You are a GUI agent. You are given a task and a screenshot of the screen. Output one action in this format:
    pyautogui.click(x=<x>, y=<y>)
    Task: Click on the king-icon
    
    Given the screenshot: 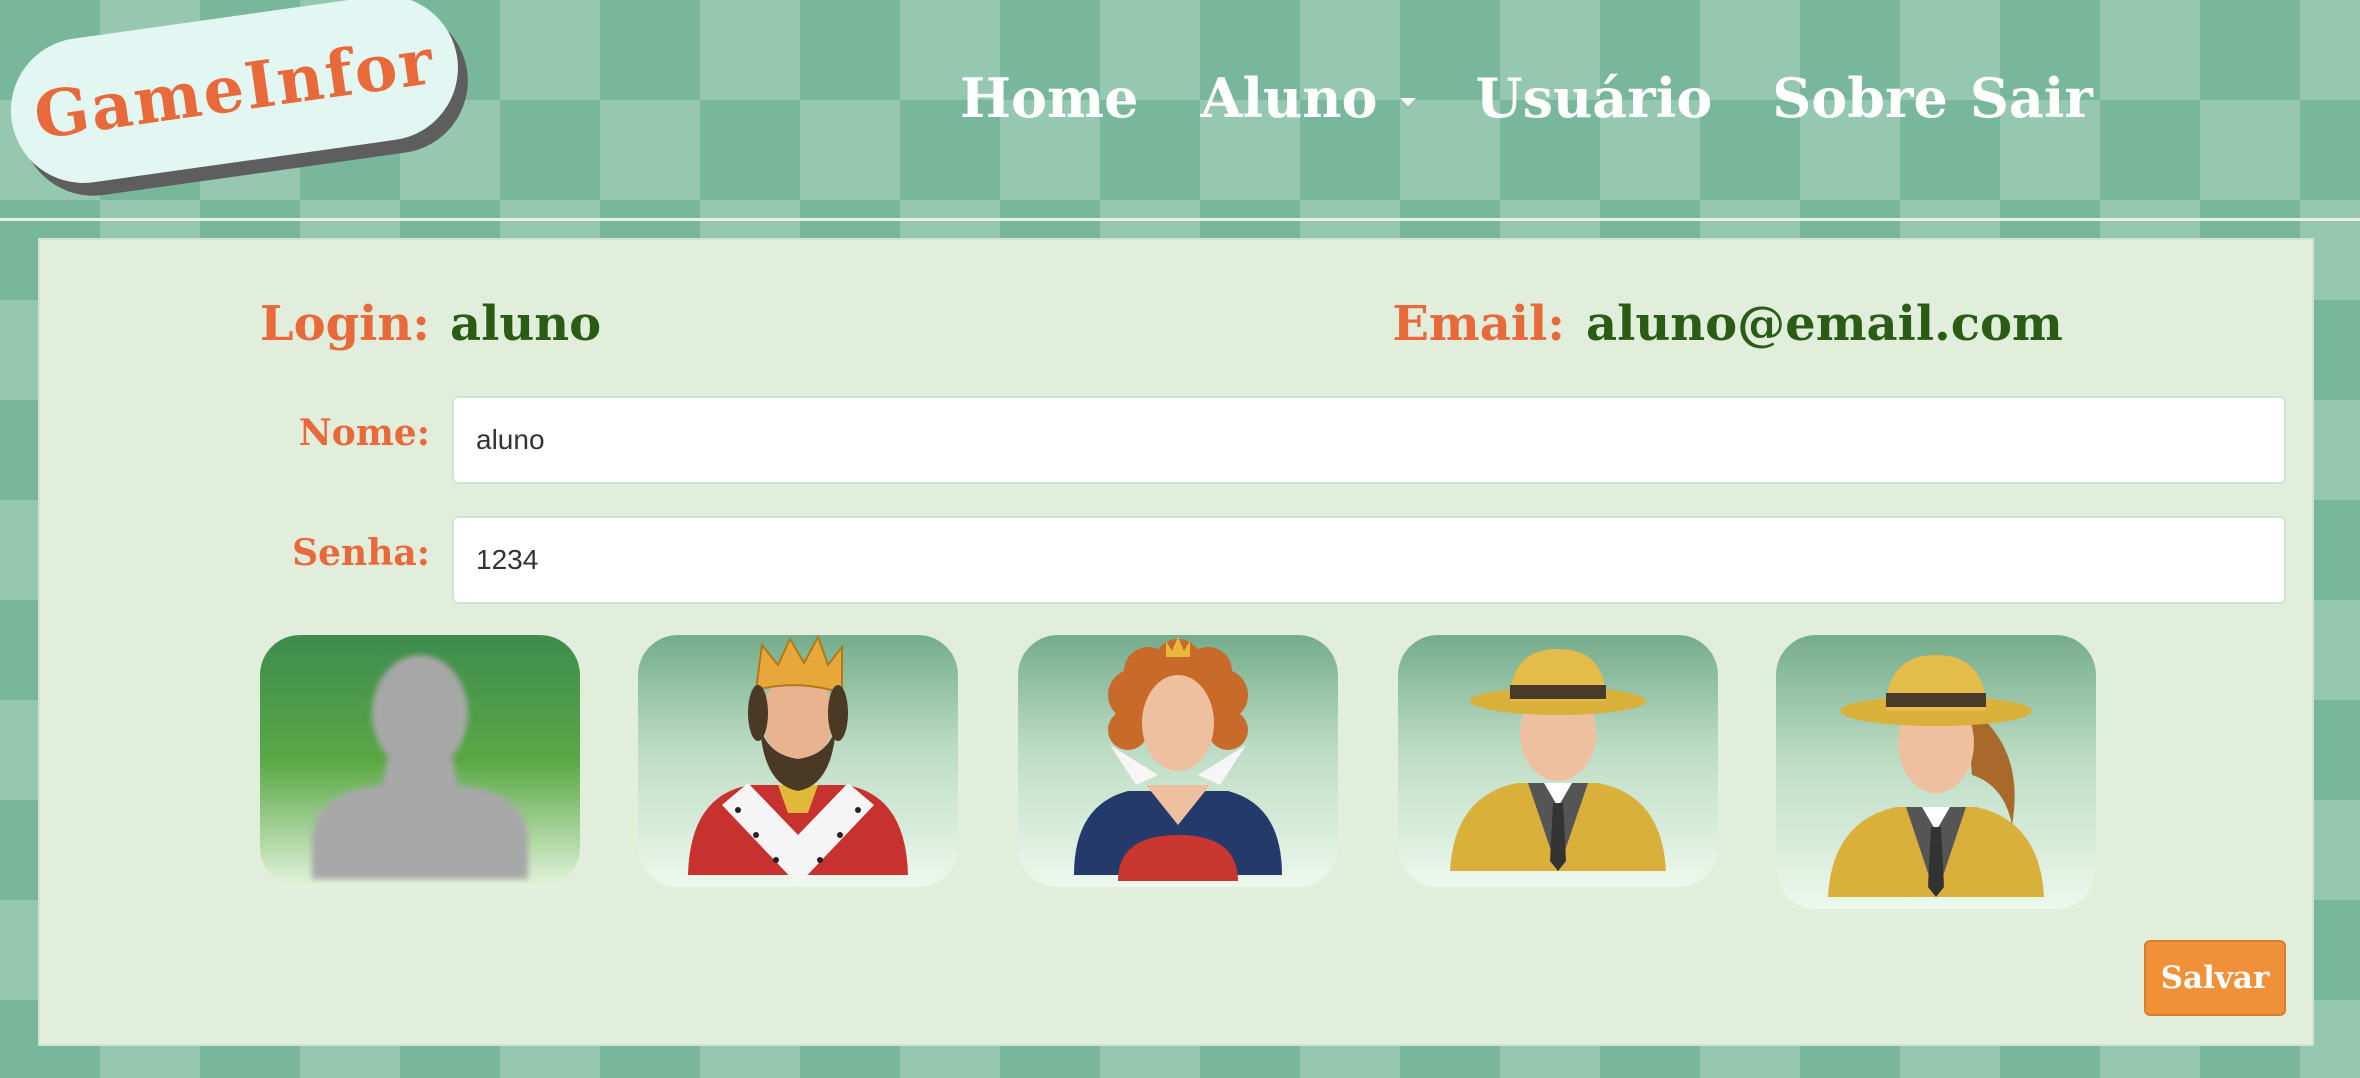 What is the action you would take?
    pyautogui.click(x=798, y=760)
    